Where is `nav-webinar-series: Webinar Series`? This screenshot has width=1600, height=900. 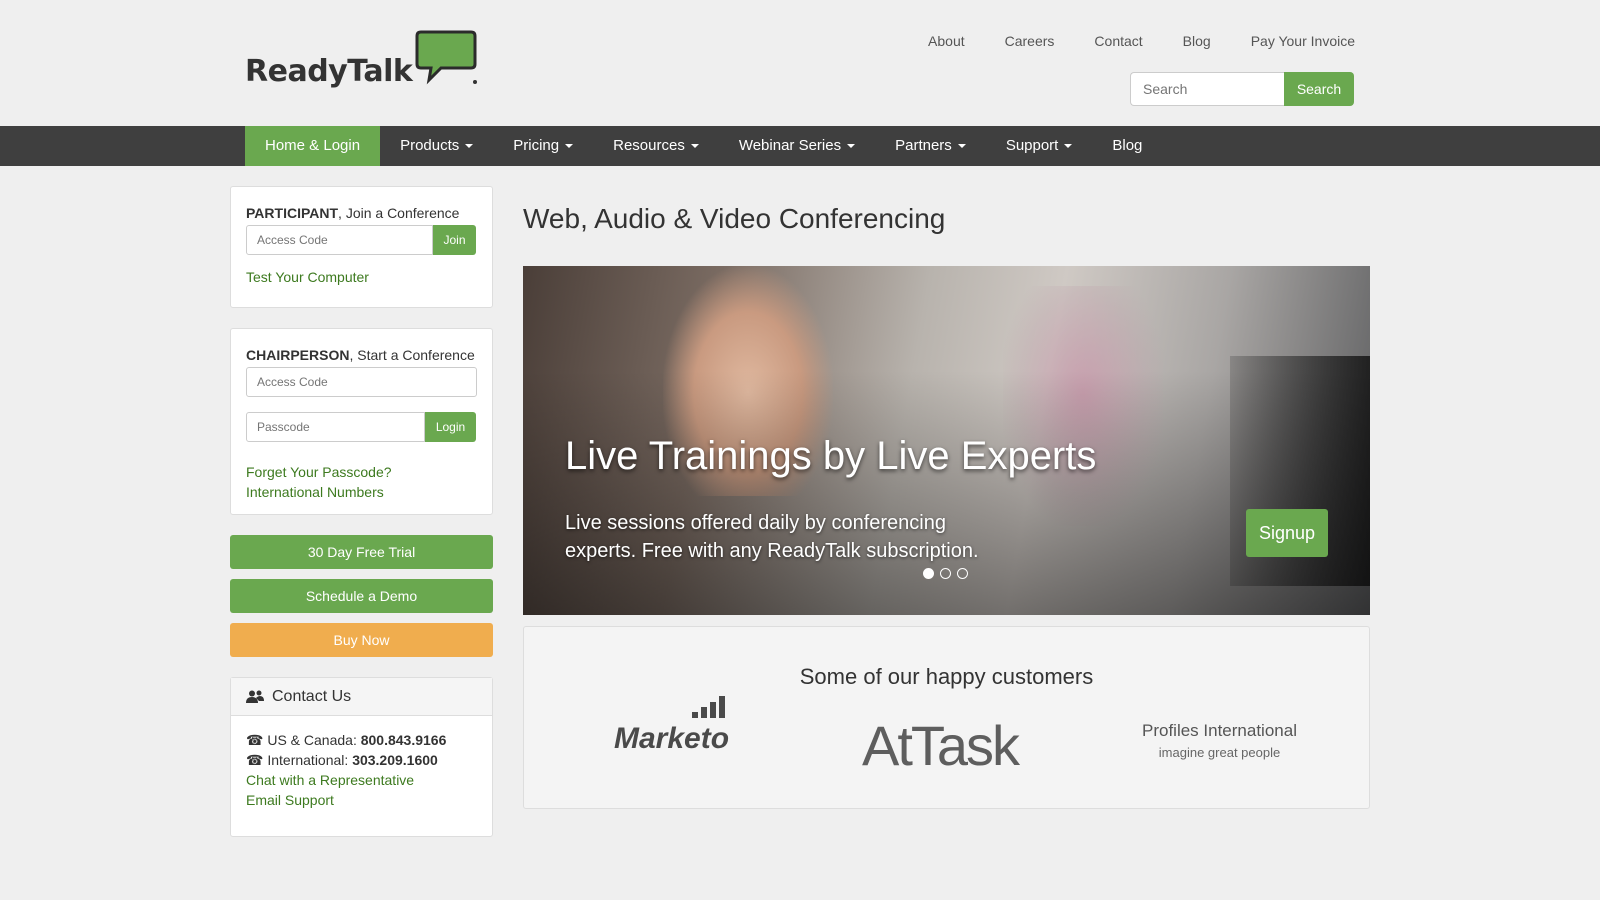
nav-webinar-series: Webinar Series is located at coordinates (797, 146).